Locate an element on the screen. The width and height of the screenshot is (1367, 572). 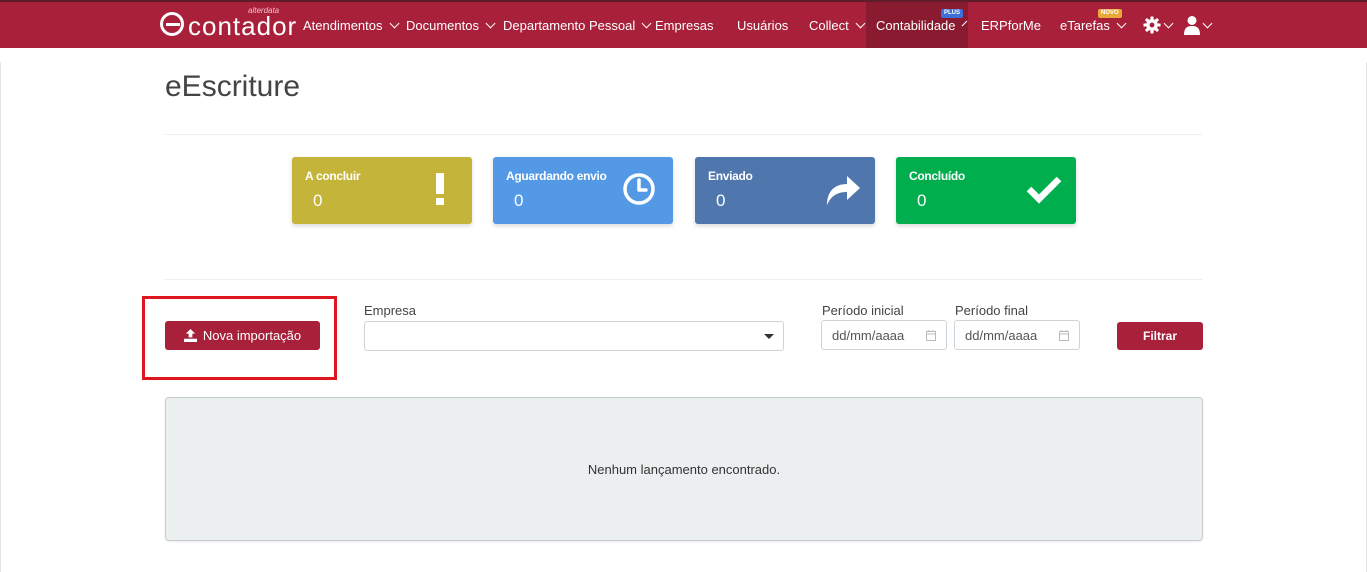
nav-etarefas-label: eTarefas is located at coordinates (1085, 25).